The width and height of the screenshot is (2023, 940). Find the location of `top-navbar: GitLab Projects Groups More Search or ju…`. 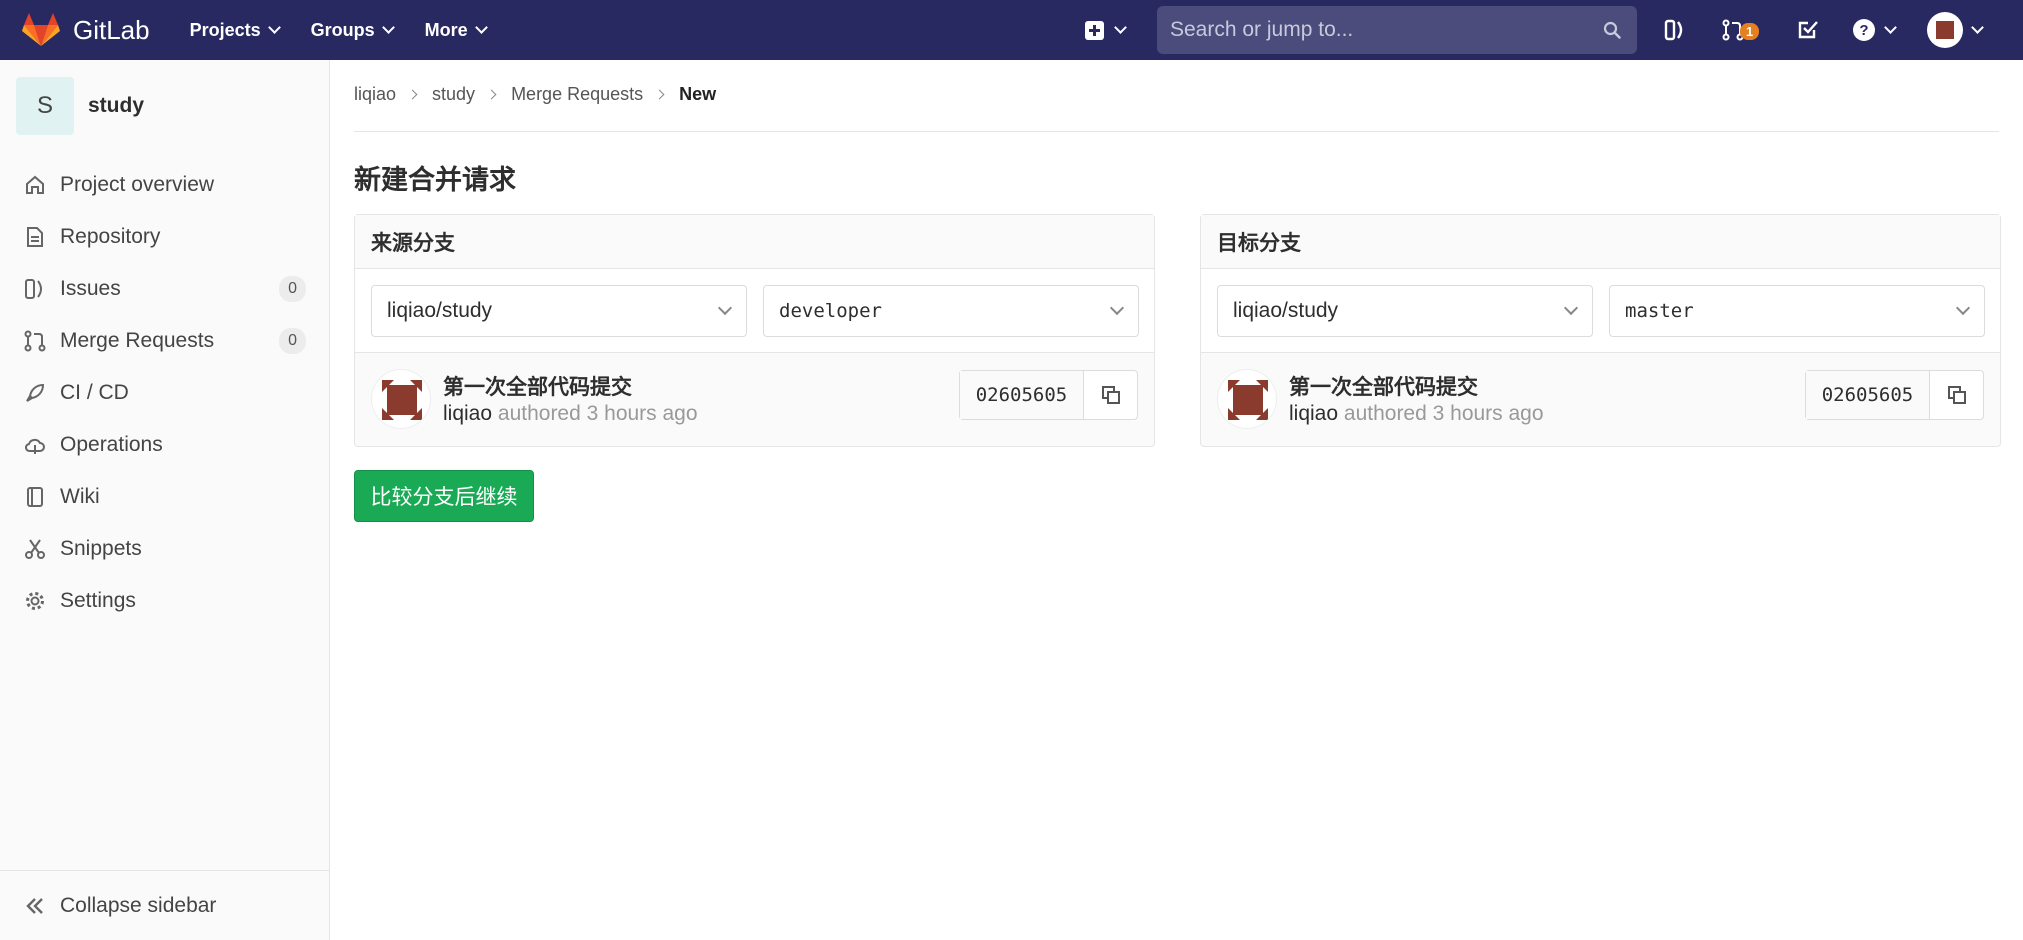

top-navbar: GitLab Projects Groups More Search or ju… is located at coordinates (1011, 30).